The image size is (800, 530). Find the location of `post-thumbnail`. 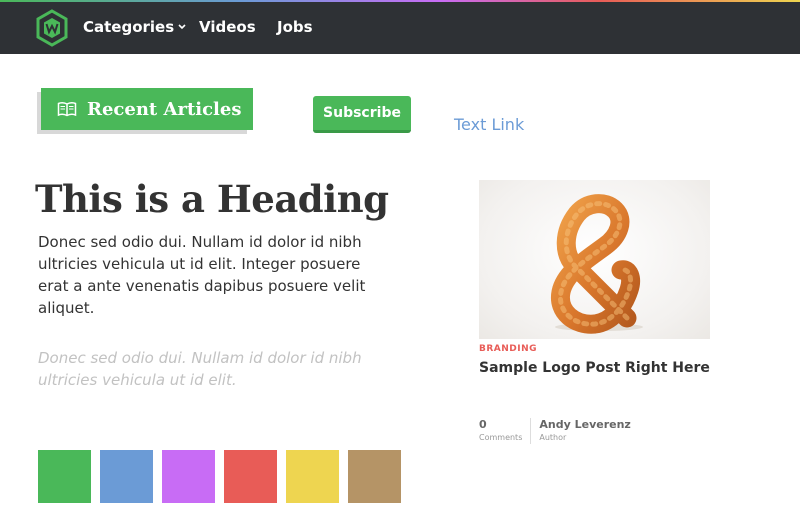

post-thumbnail is located at coordinates (594, 259).